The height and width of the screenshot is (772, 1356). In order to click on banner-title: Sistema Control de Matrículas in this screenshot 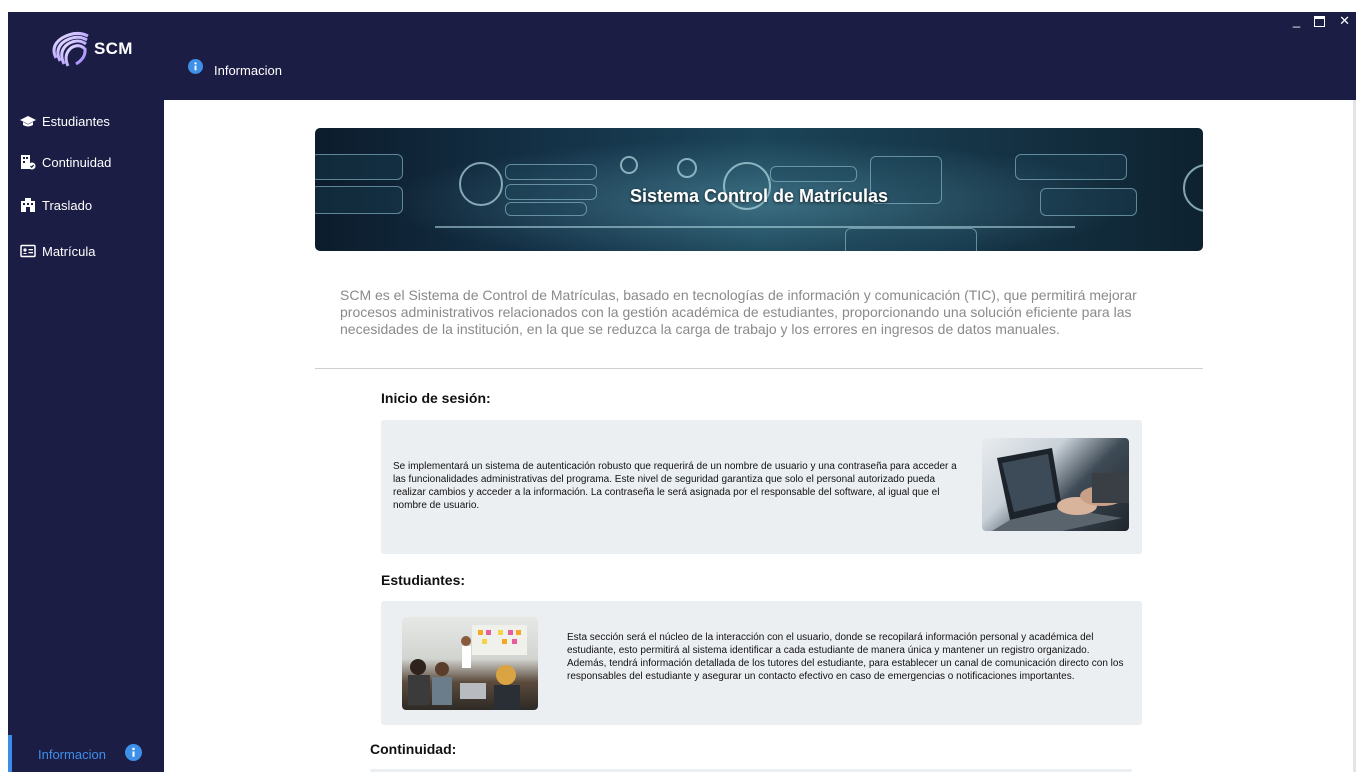, I will do `click(759, 196)`.